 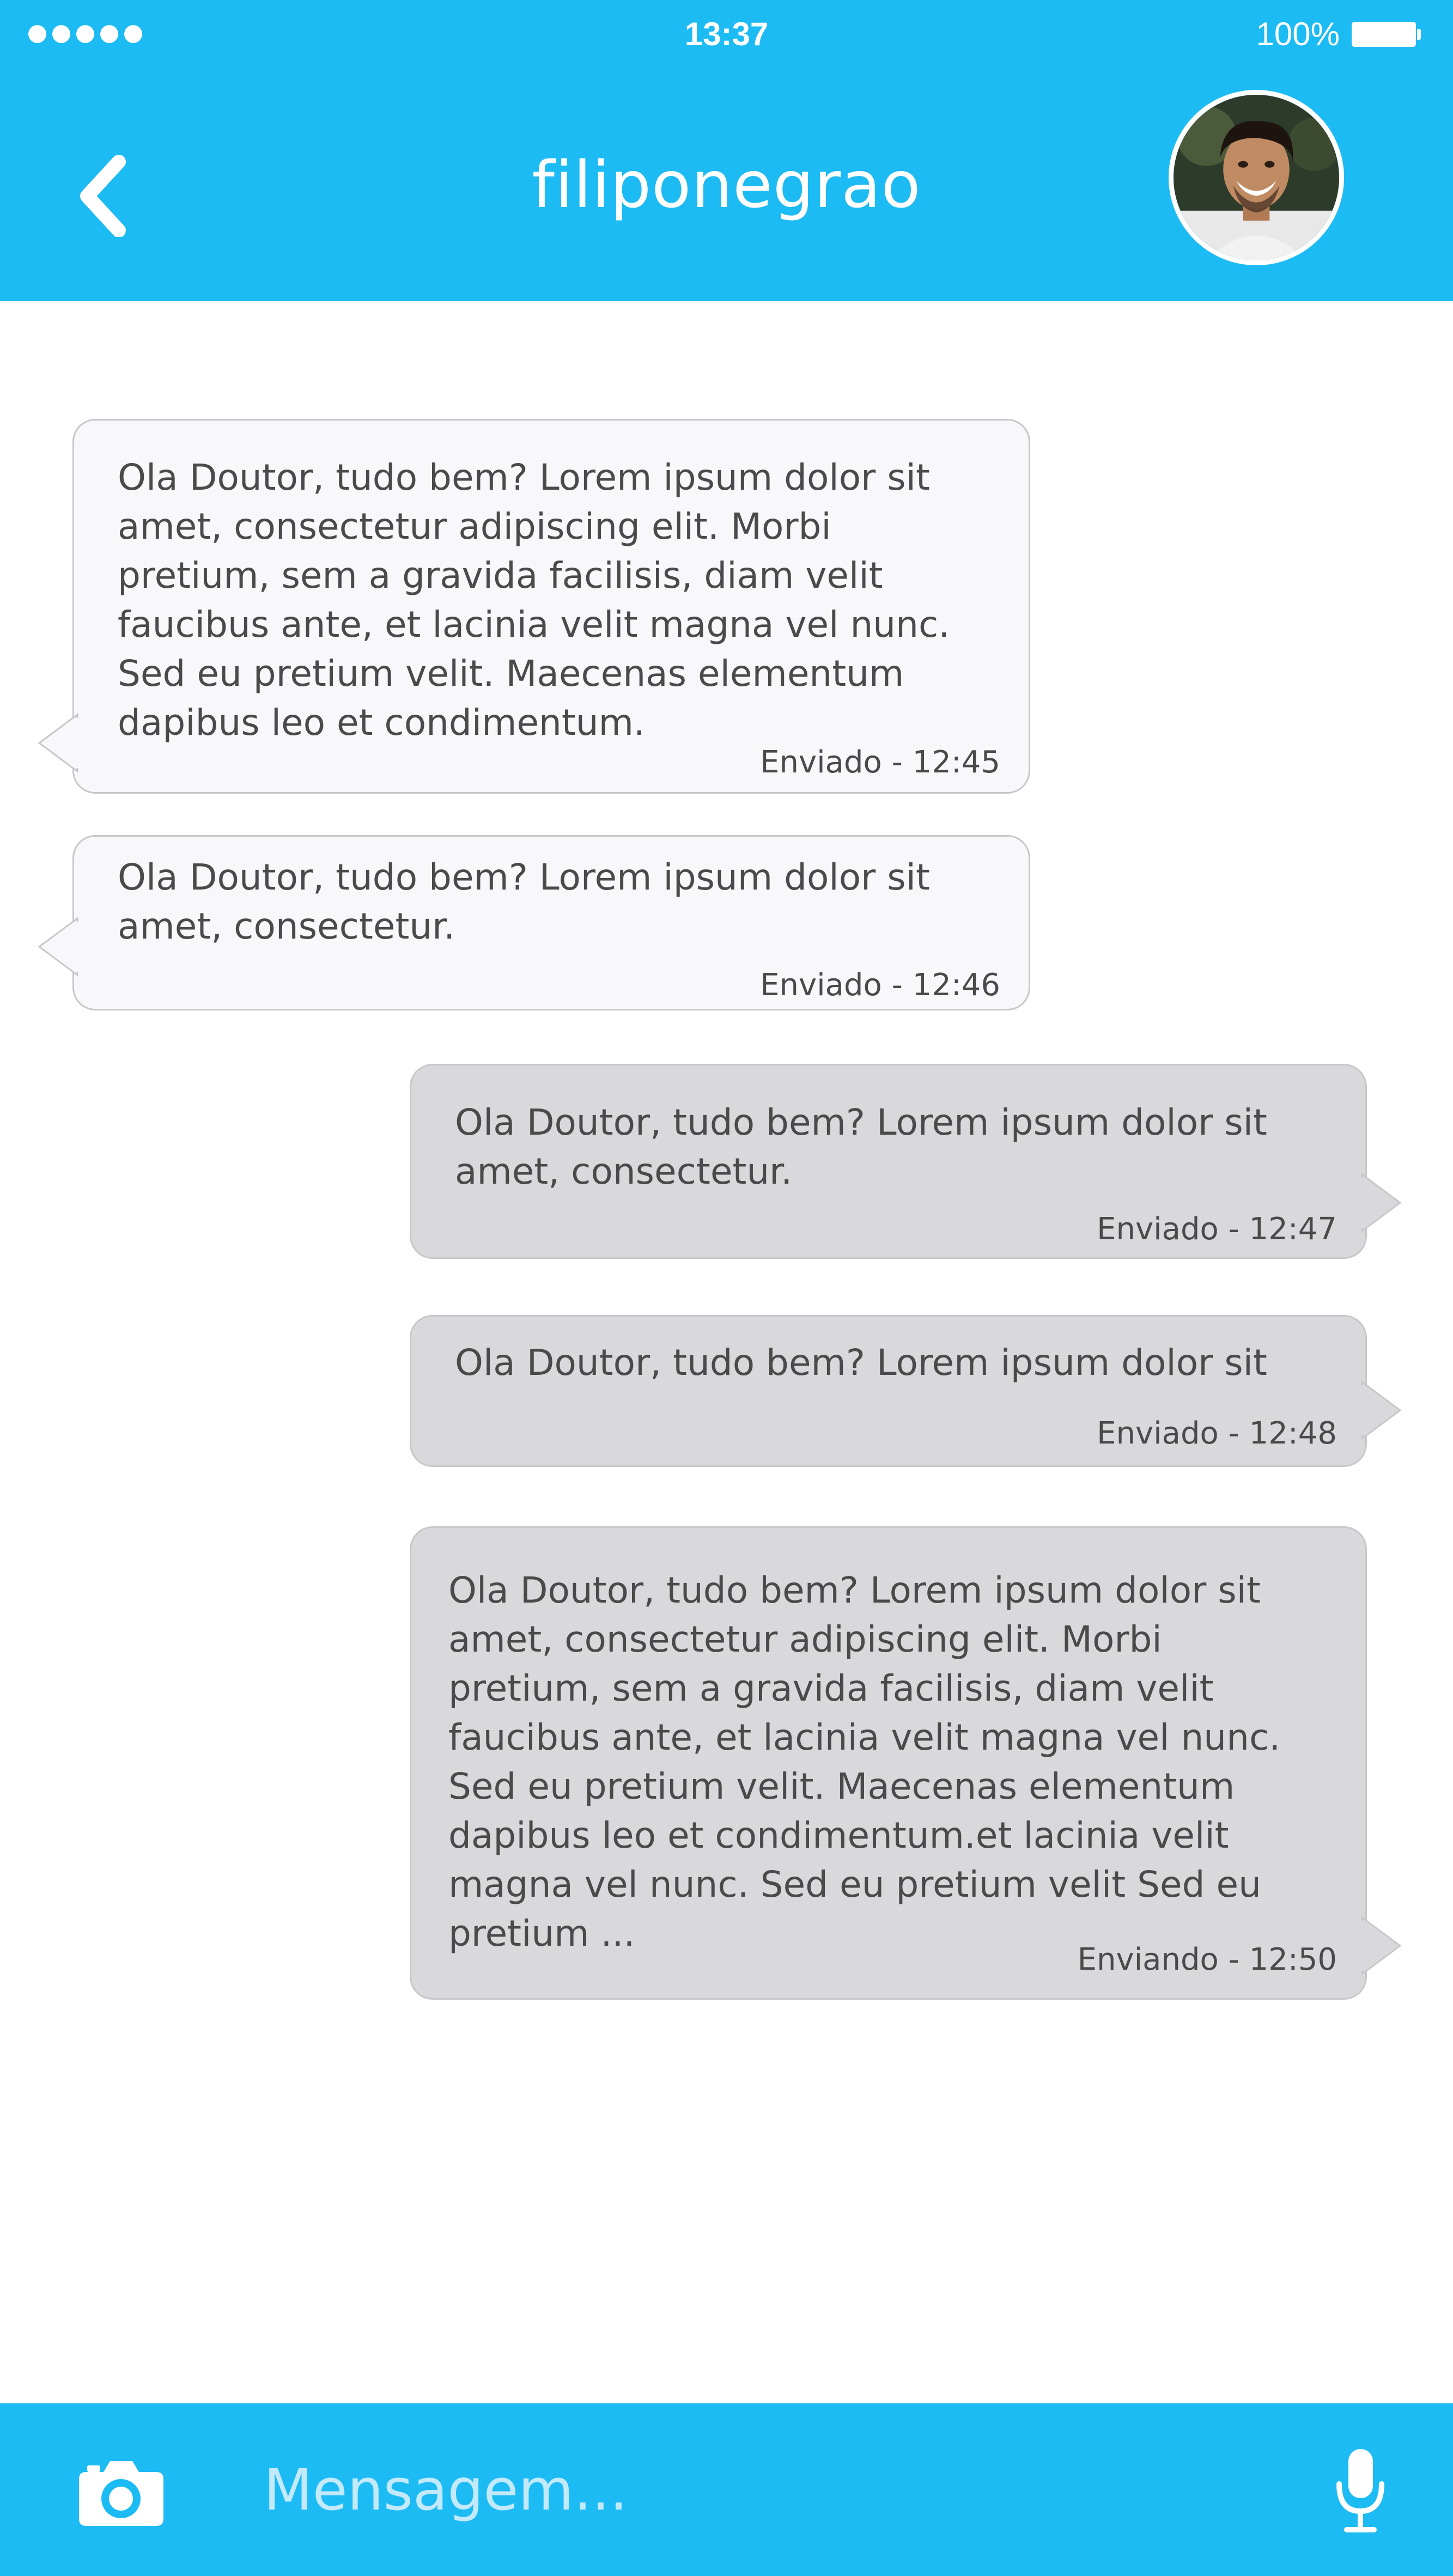 I want to click on microphone-button, so click(x=1361, y=2490).